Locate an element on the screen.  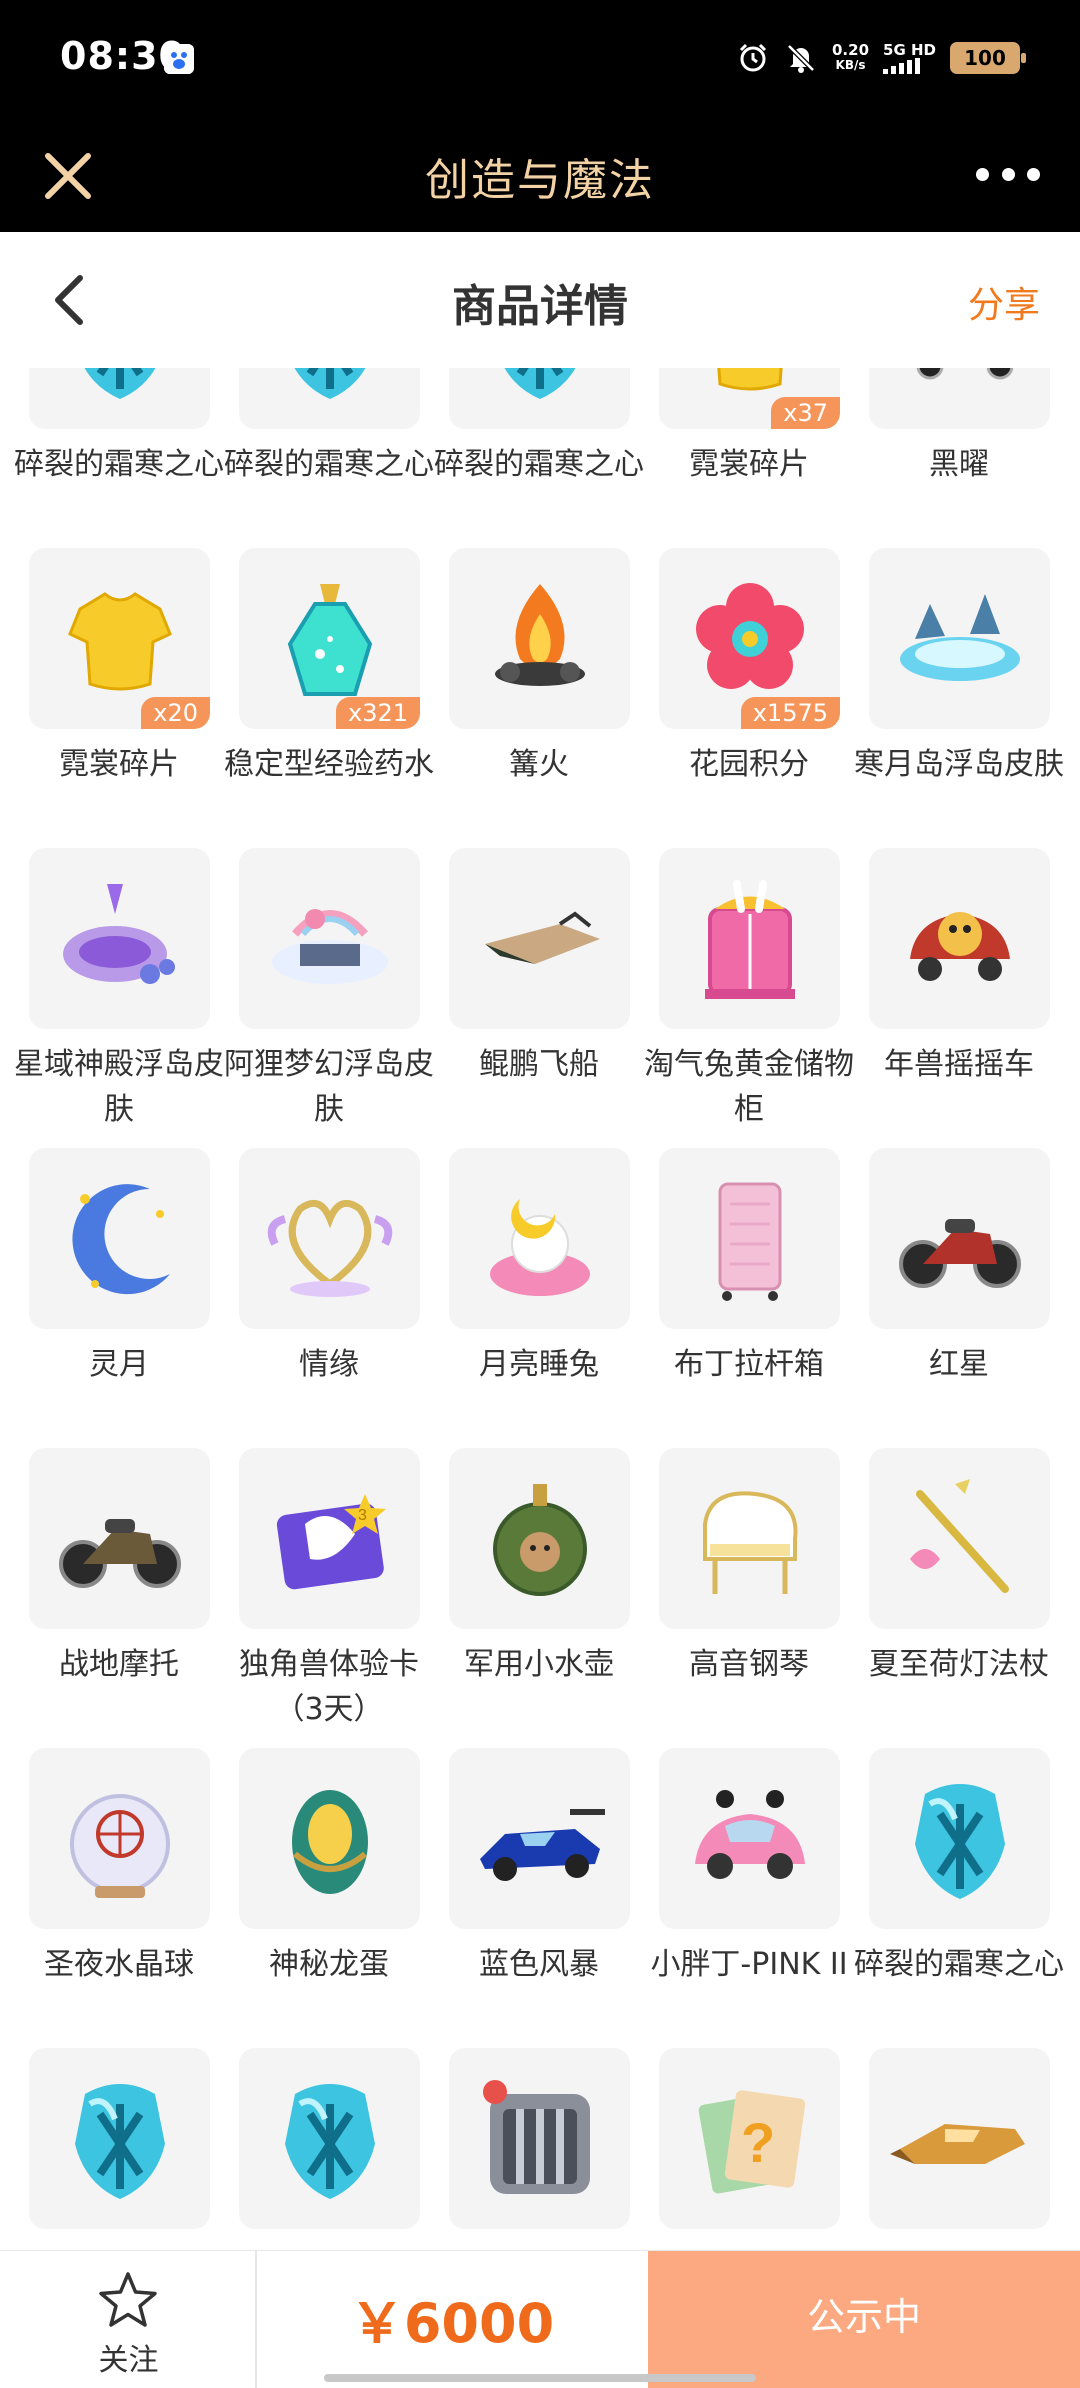
net-speed-value: 0.20 is located at coordinates (851, 50).